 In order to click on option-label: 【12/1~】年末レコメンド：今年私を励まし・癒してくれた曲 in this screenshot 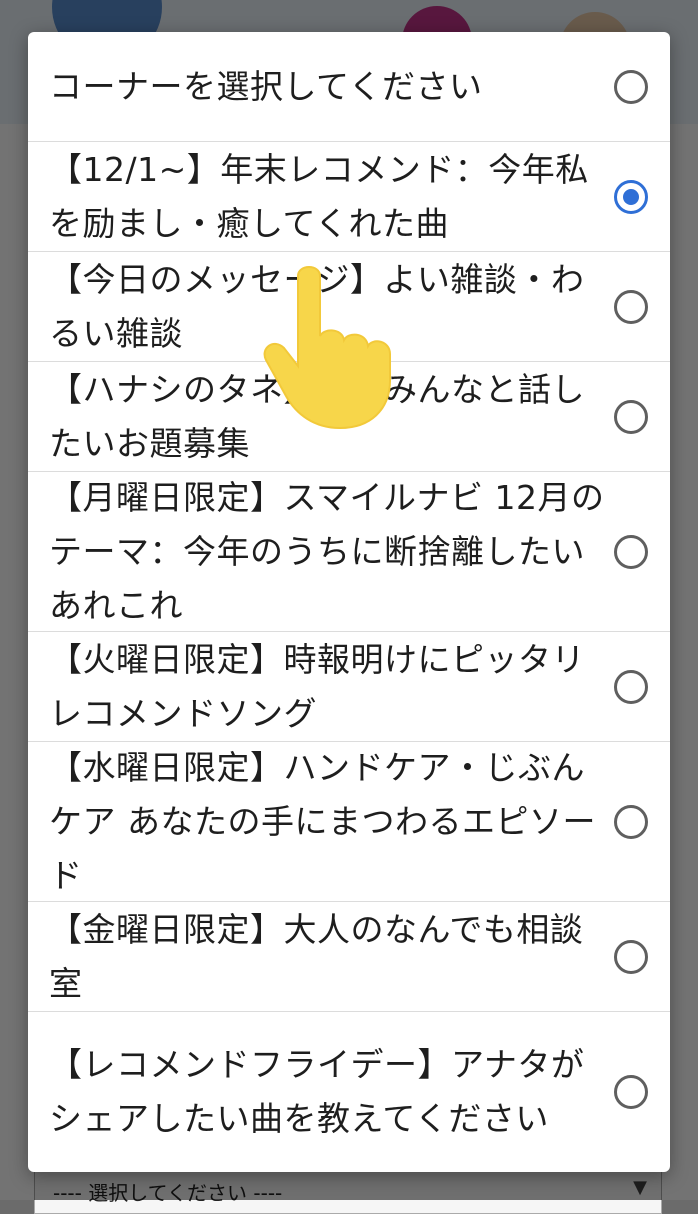, I will do `click(319, 196)`.